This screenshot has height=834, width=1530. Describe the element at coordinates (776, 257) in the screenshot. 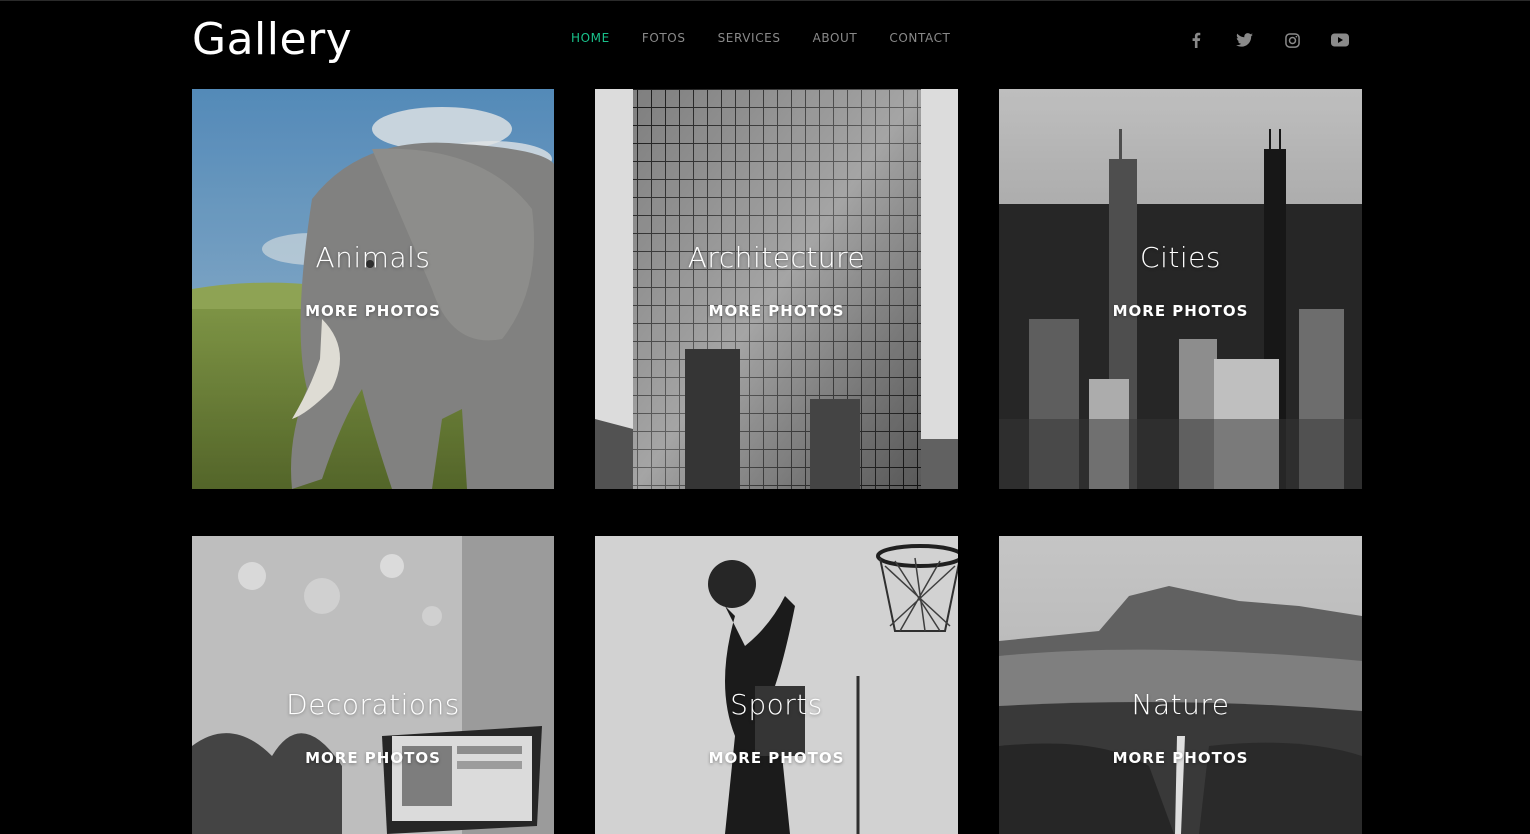

I see `card-title: Architecture` at that location.